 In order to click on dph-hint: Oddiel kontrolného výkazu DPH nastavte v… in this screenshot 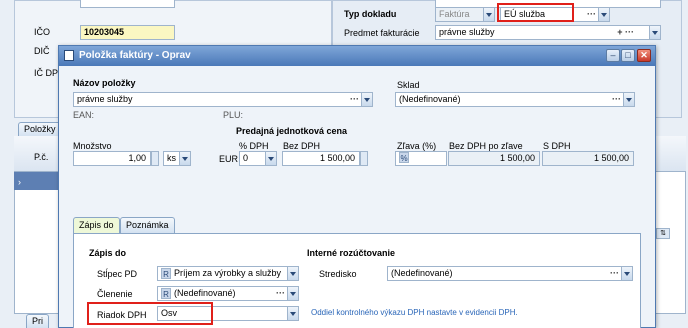, I will do `click(414, 312)`.